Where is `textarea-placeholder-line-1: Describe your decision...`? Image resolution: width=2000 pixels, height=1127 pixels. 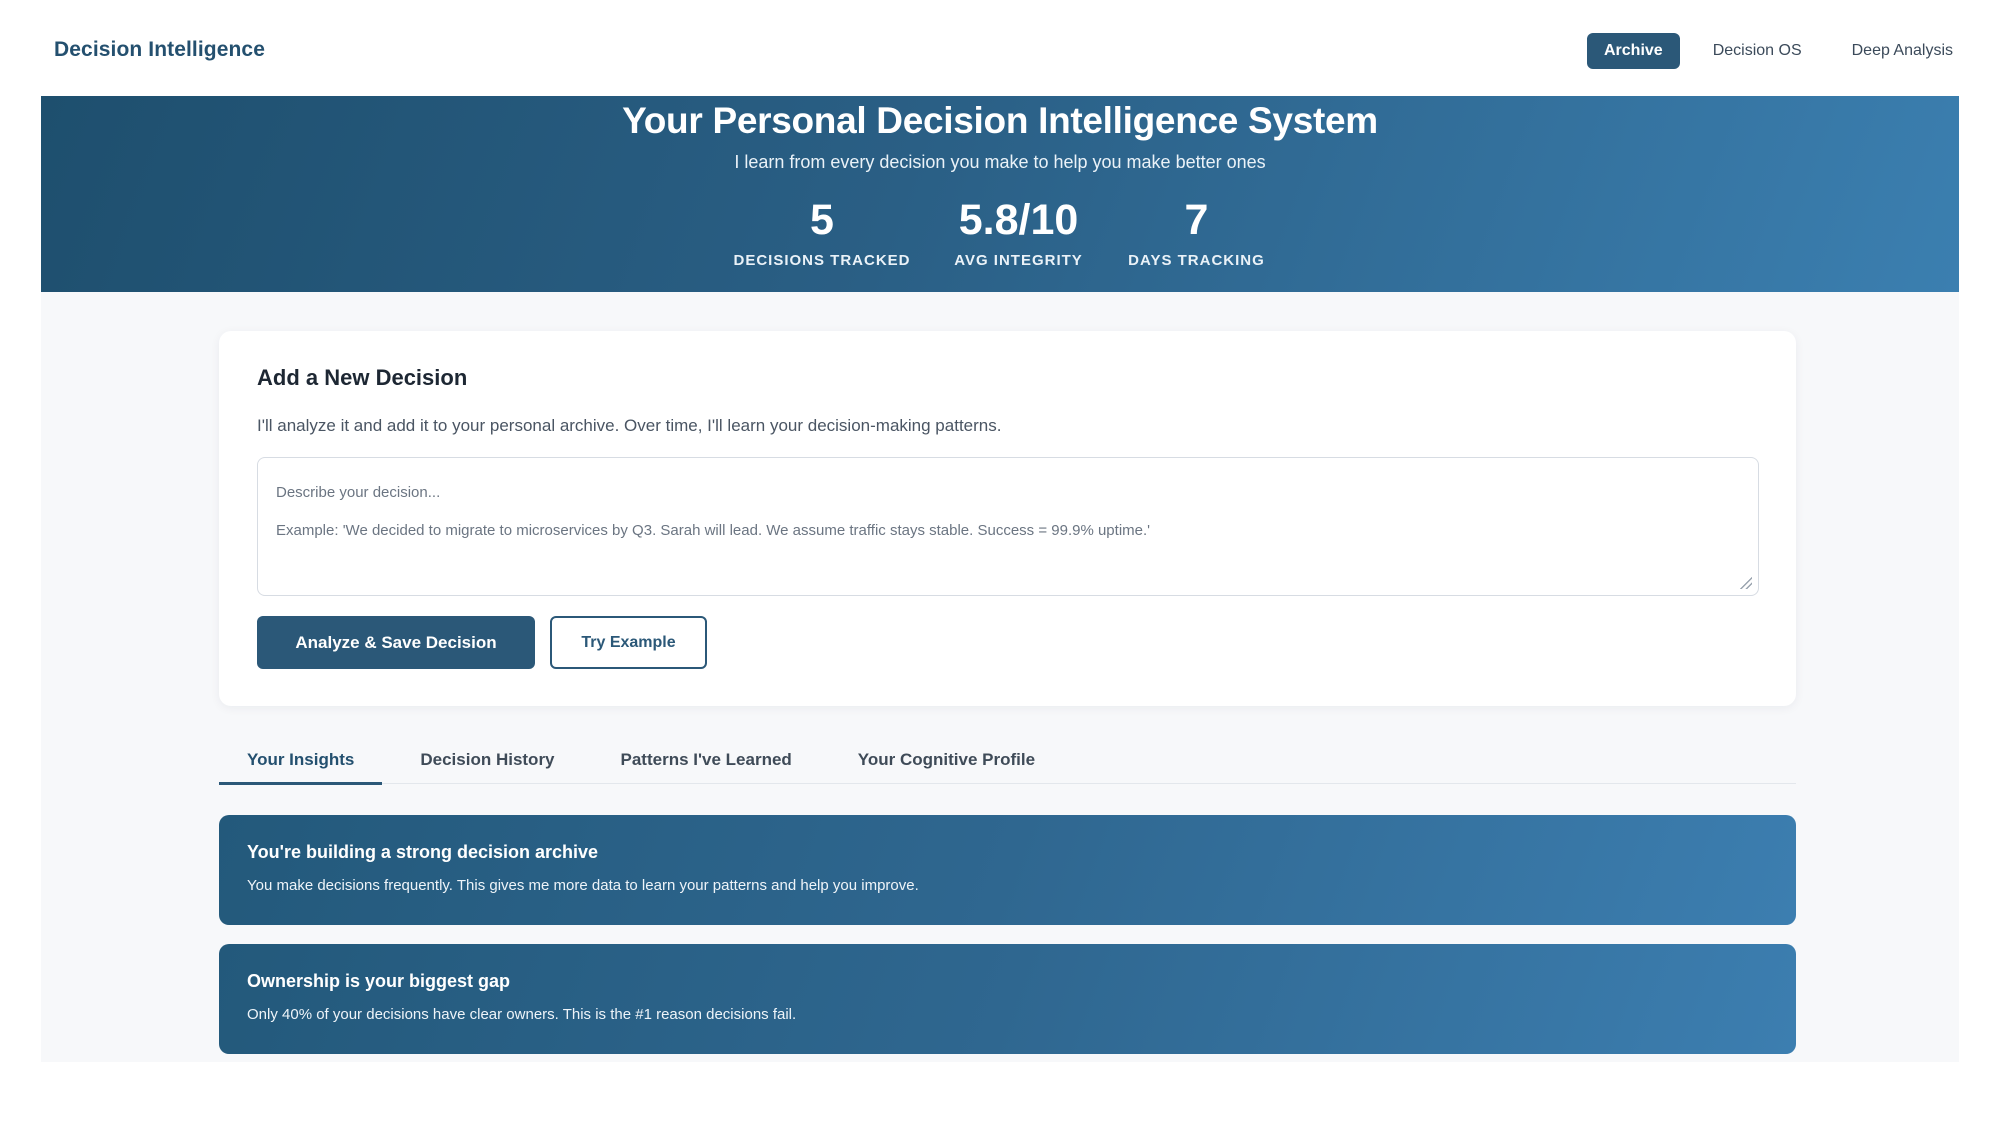
textarea-placeholder-line-1: Describe your decision... is located at coordinates (358, 492).